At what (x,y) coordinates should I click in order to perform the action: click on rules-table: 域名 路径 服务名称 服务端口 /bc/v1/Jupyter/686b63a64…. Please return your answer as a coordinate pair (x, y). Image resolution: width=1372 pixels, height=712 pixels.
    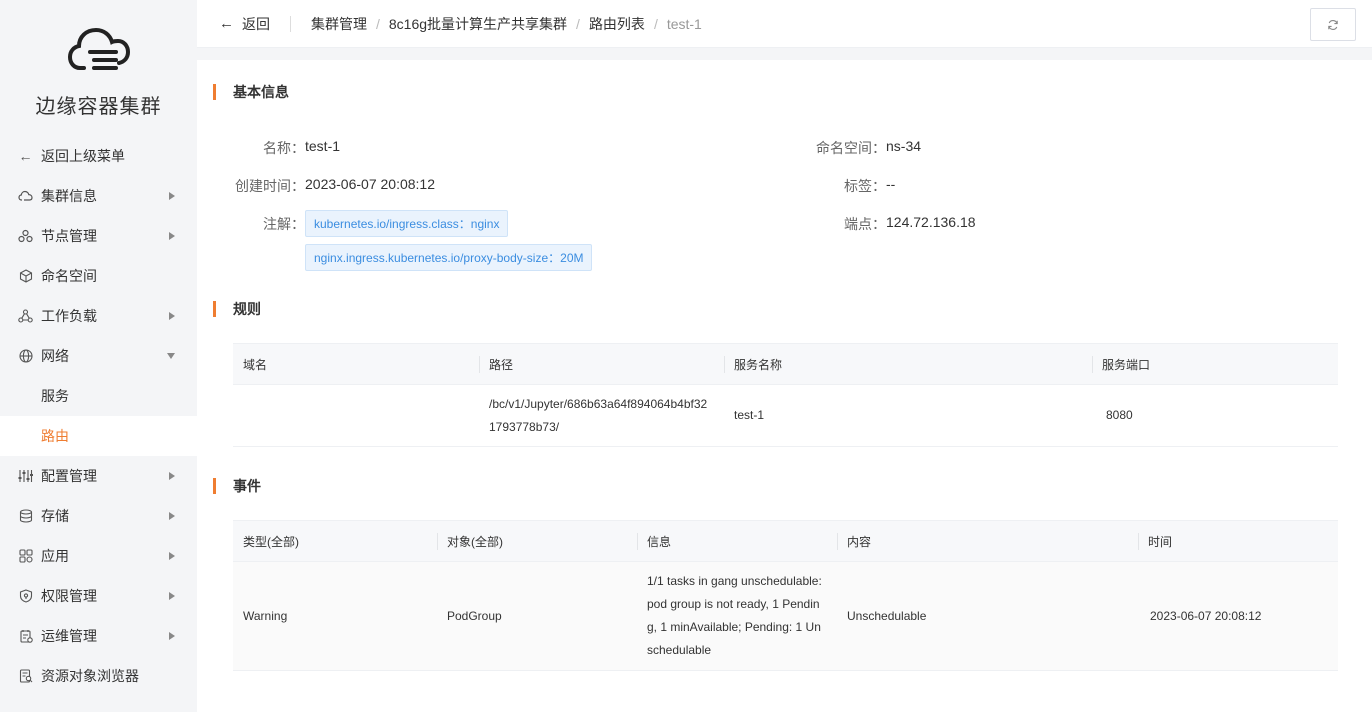
    Looking at the image, I should click on (785, 395).